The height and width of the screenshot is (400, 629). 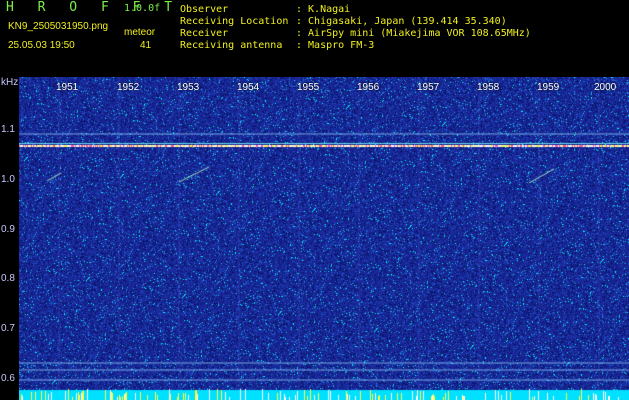 I want to click on y-tick-0.6: 0.6, so click(x=8, y=378).